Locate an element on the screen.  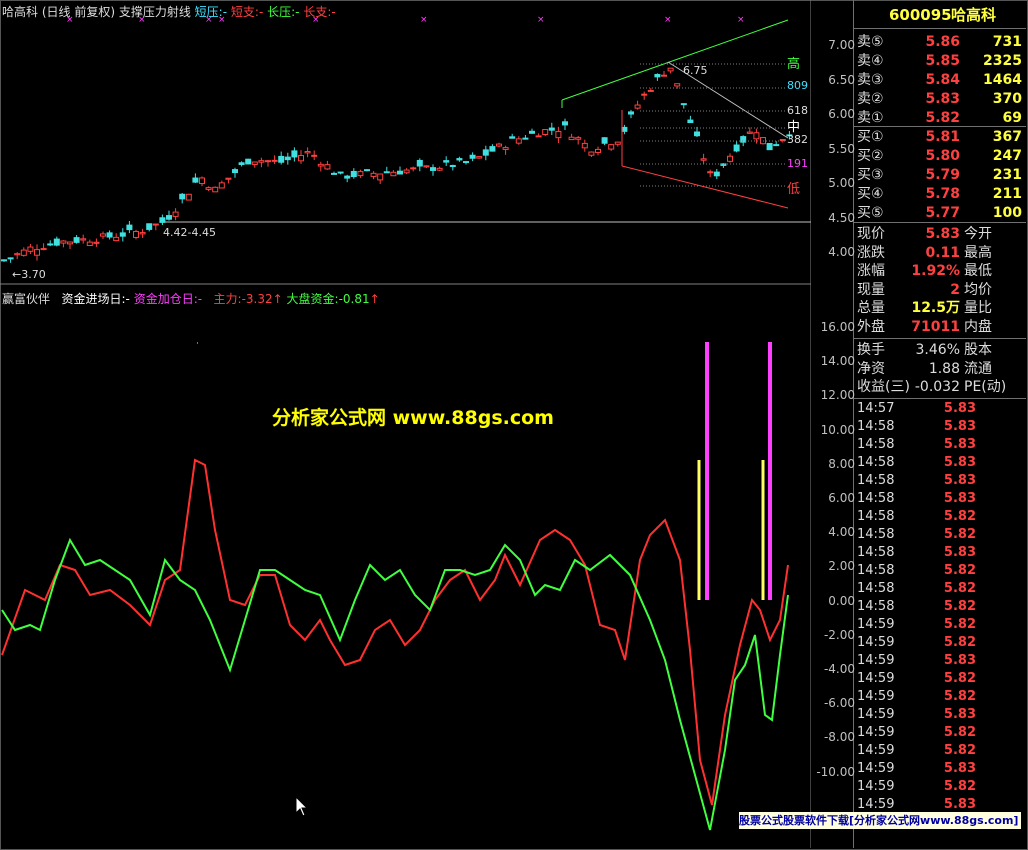
buy-volume: 211 is located at coordinates (1007, 194).